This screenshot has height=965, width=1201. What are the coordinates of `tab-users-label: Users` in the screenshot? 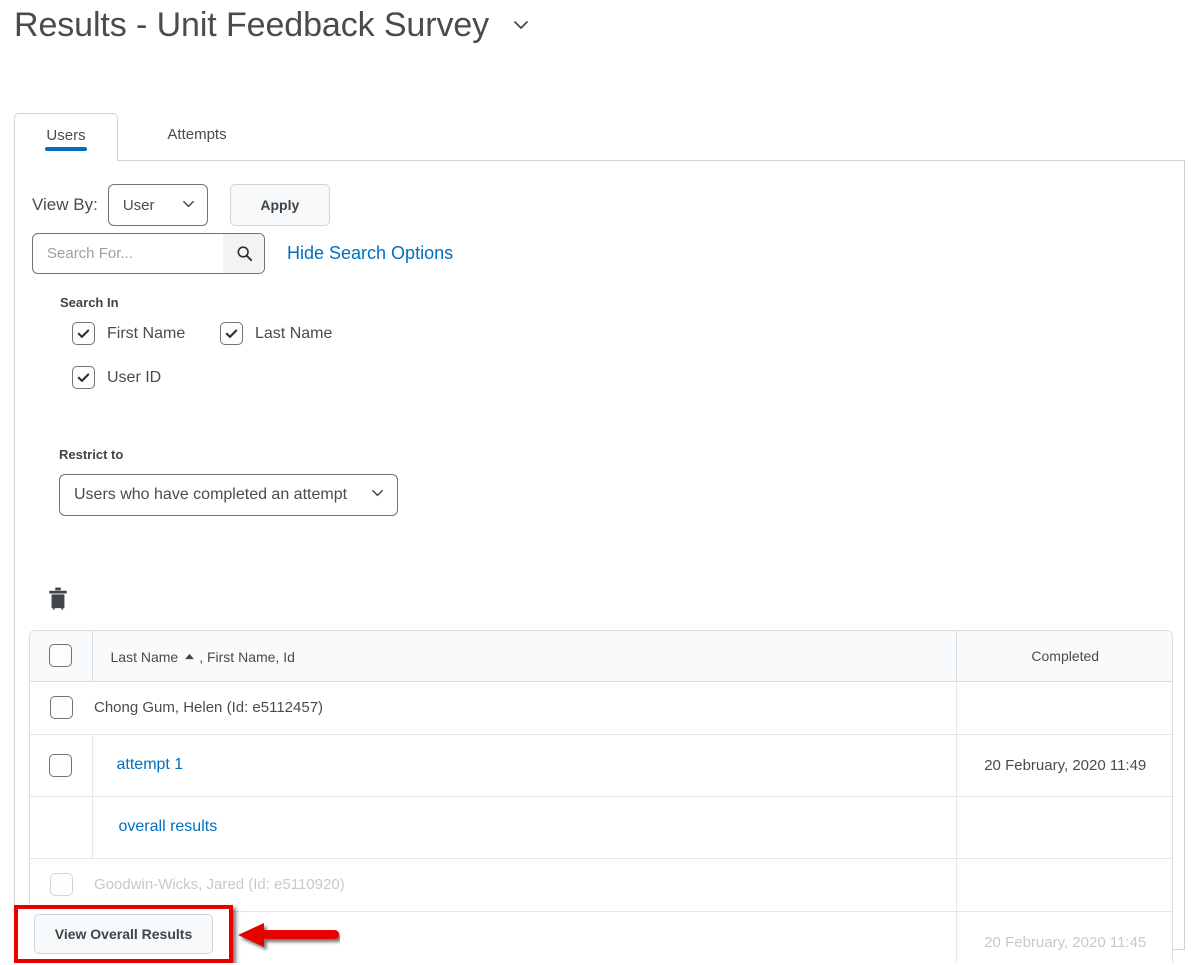 It's located at (66, 135).